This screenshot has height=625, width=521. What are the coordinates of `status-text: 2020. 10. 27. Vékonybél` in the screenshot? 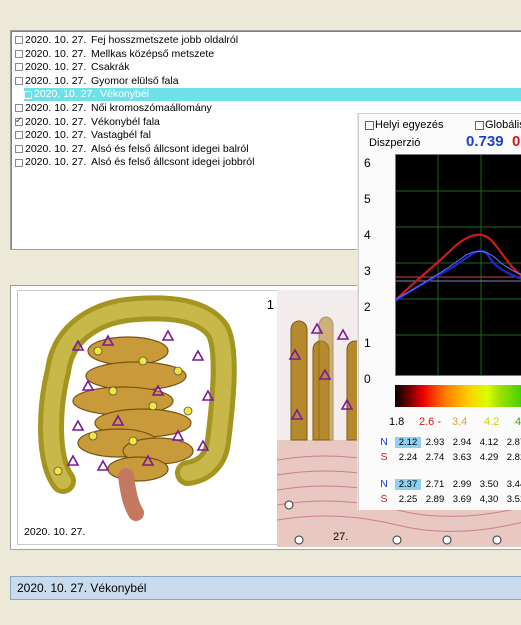 It's located at (82, 588).